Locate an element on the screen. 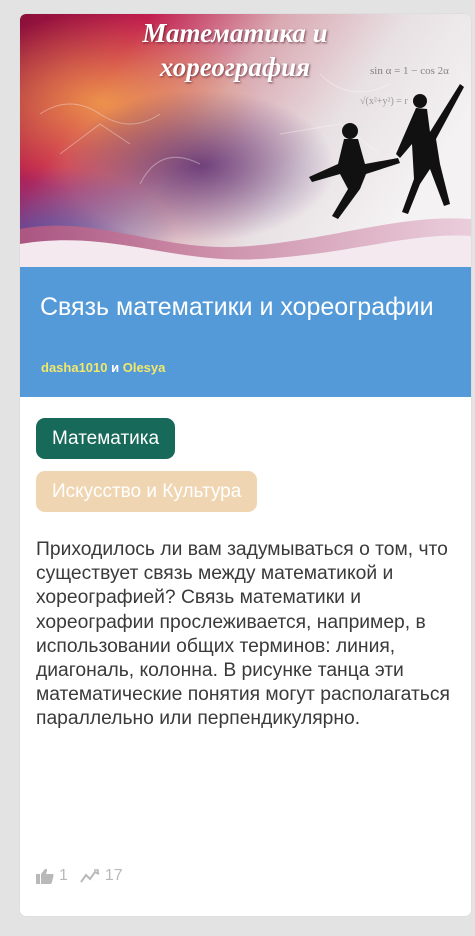  svg-text: sin α = 1 − cos 2α is located at coordinates (409, 71).